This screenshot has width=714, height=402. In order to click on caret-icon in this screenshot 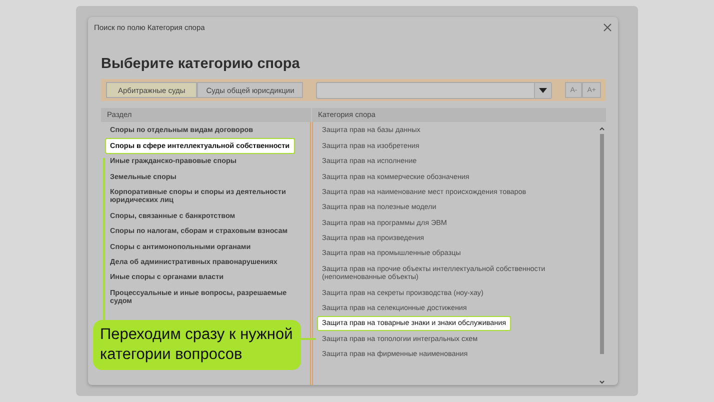, I will do `click(543, 90)`.